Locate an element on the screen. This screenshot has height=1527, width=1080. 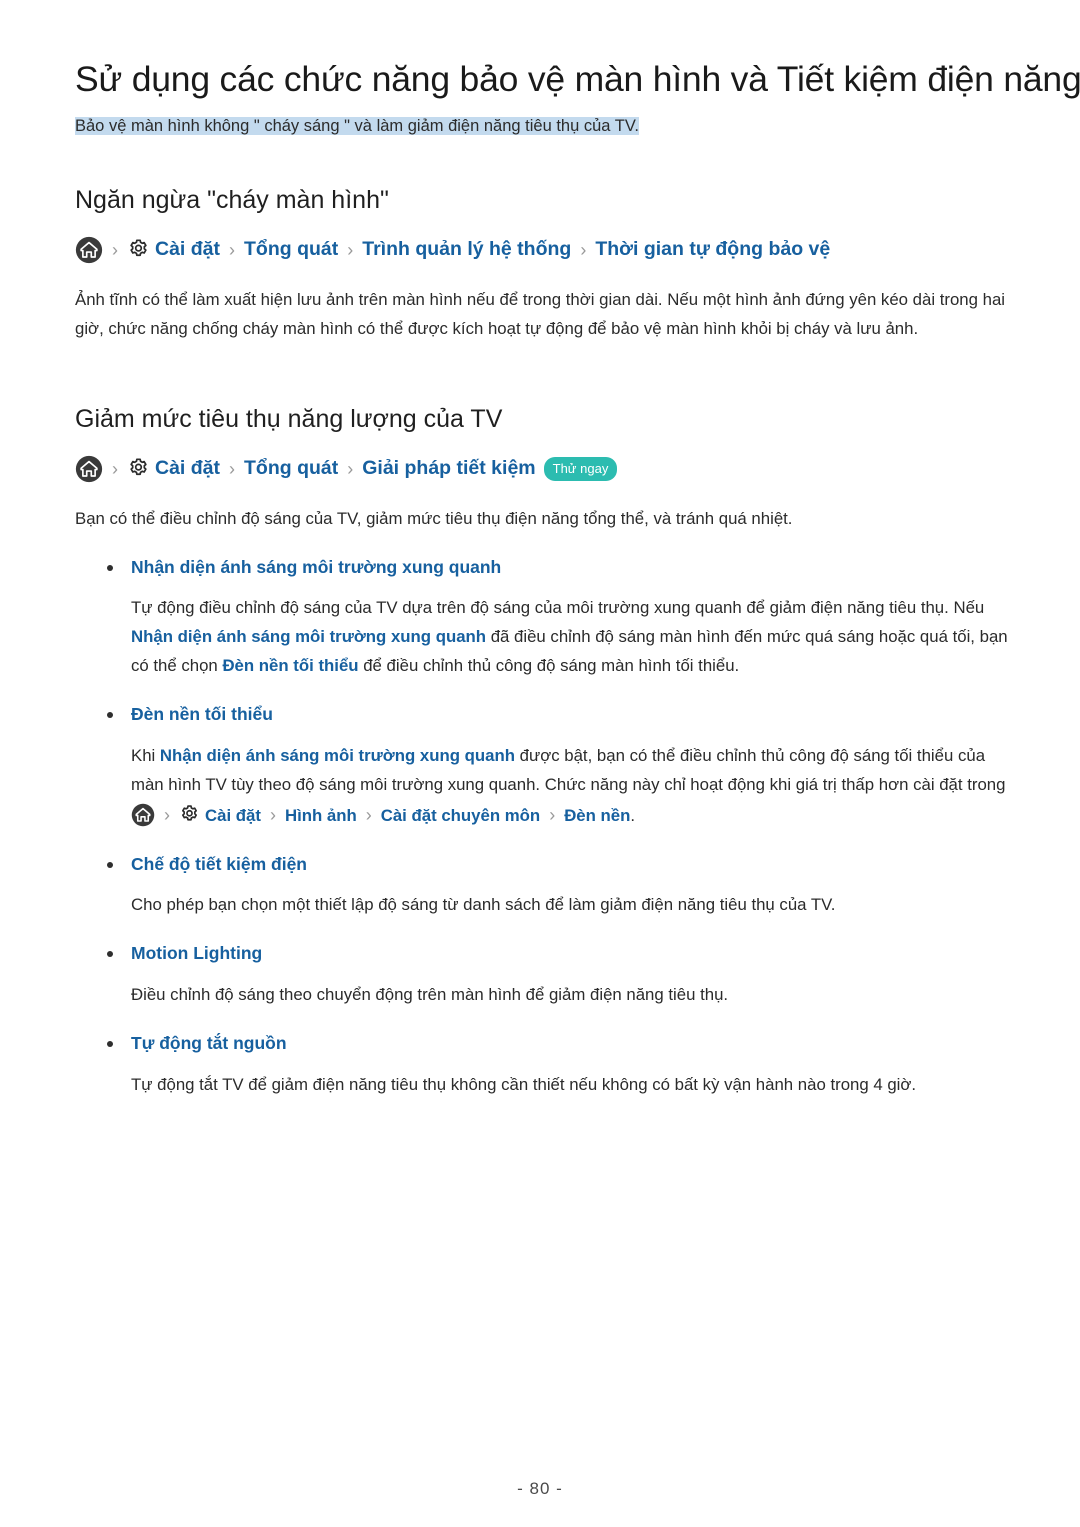
try-now-badge: Thử ngay is located at coordinates (580, 468).